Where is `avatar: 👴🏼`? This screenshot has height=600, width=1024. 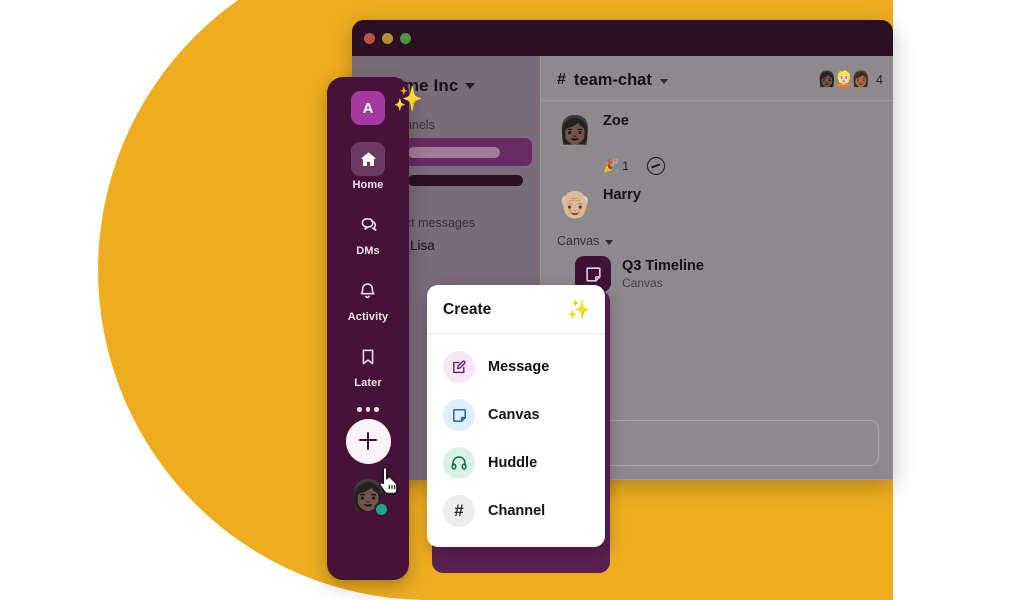
avatar: 👴🏼 is located at coordinates (575, 204).